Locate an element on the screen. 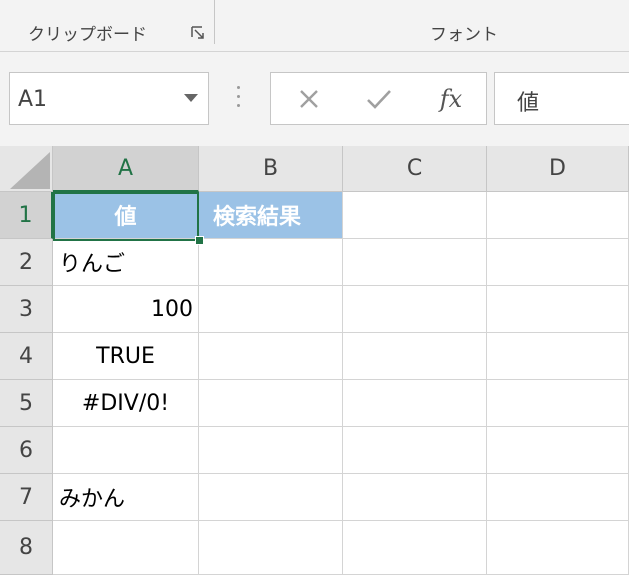 This screenshot has height=575, width=629. chevron-down-icon is located at coordinates (191, 98).